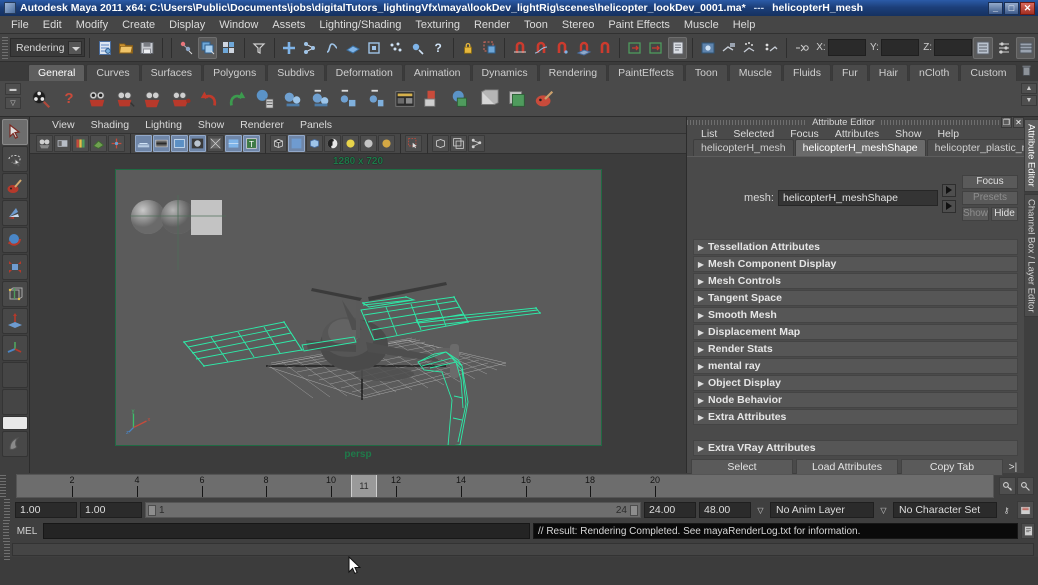  What do you see at coordinates (468, 48) in the screenshot?
I see `lock-icon` at bounding box center [468, 48].